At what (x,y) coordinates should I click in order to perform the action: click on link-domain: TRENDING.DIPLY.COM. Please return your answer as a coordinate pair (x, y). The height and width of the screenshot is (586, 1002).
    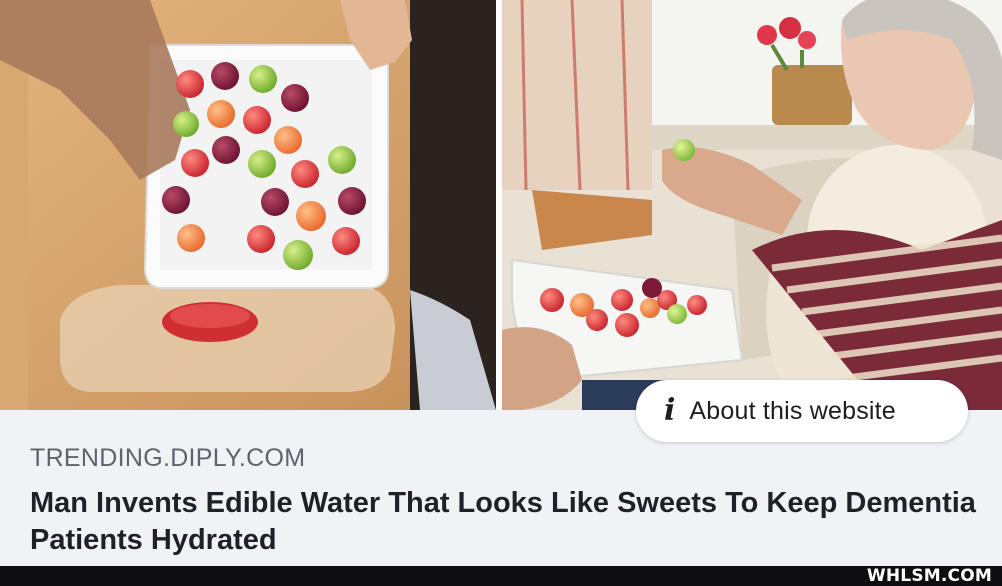
    Looking at the image, I should click on (168, 458).